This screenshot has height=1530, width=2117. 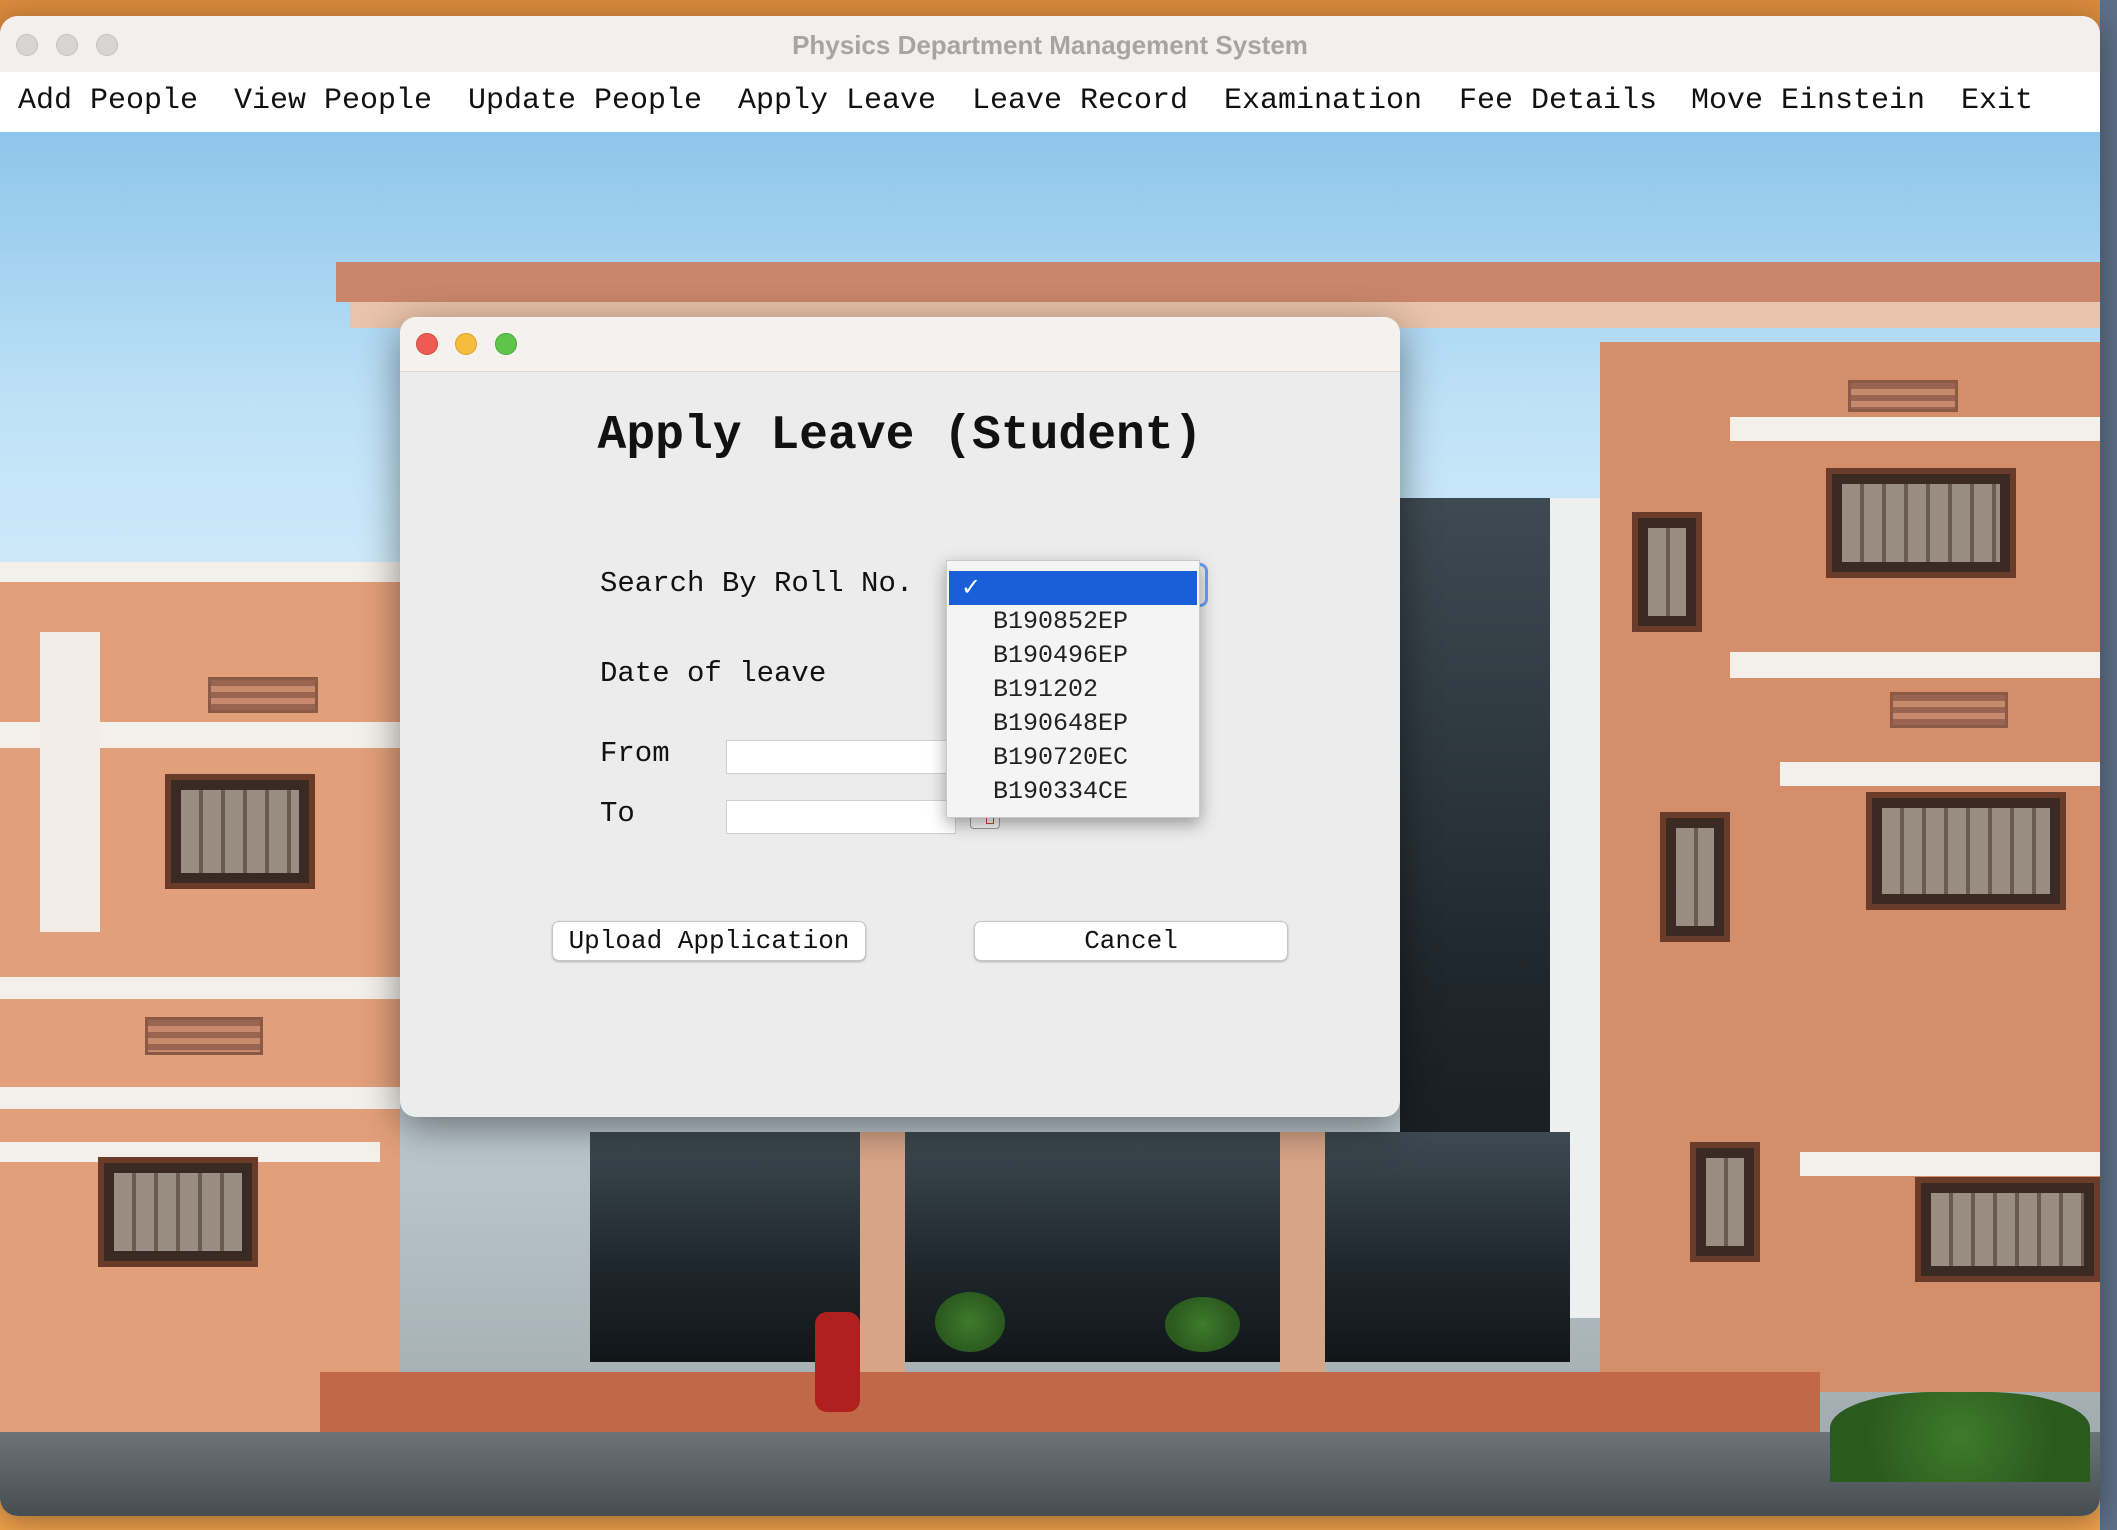 I want to click on dialog-heading: Apply Leave (Student), so click(x=900, y=436).